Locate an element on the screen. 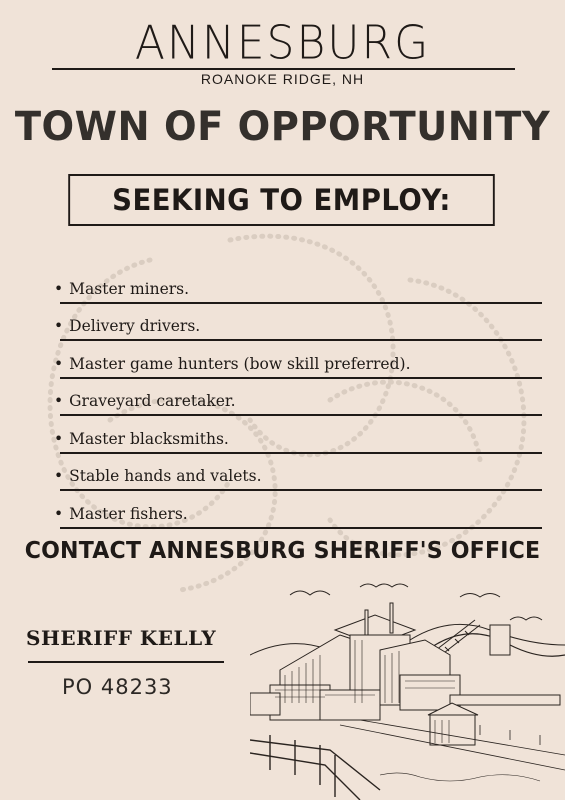  job-label: Master fishers. is located at coordinates (128, 513).